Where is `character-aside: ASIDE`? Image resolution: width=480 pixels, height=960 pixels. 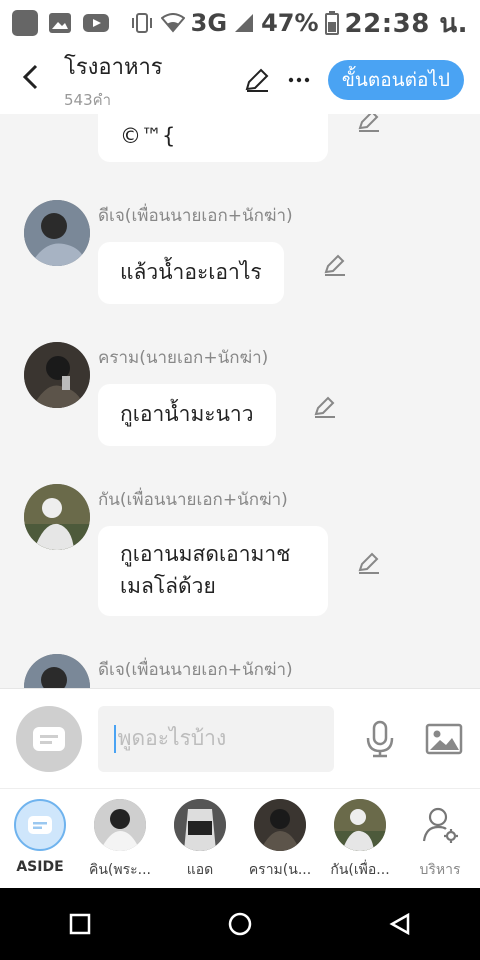 character-aside: ASIDE is located at coordinates (40, 837).